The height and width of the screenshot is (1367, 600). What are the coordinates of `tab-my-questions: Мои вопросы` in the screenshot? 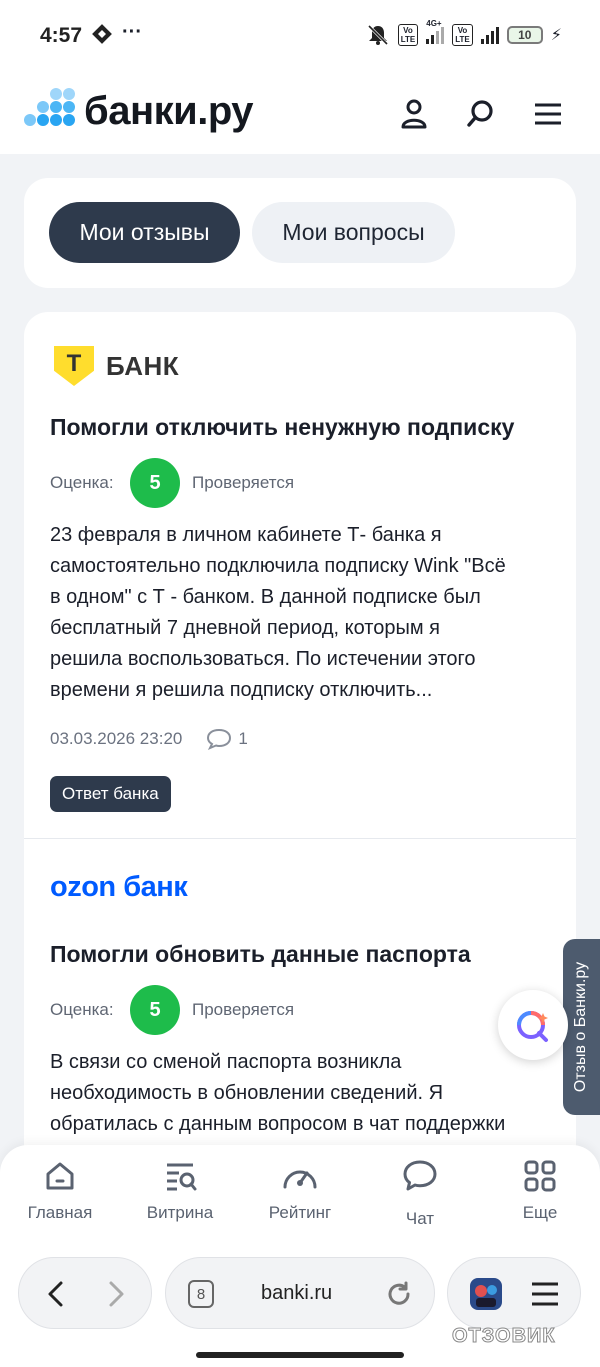 It's located at (353, 232).